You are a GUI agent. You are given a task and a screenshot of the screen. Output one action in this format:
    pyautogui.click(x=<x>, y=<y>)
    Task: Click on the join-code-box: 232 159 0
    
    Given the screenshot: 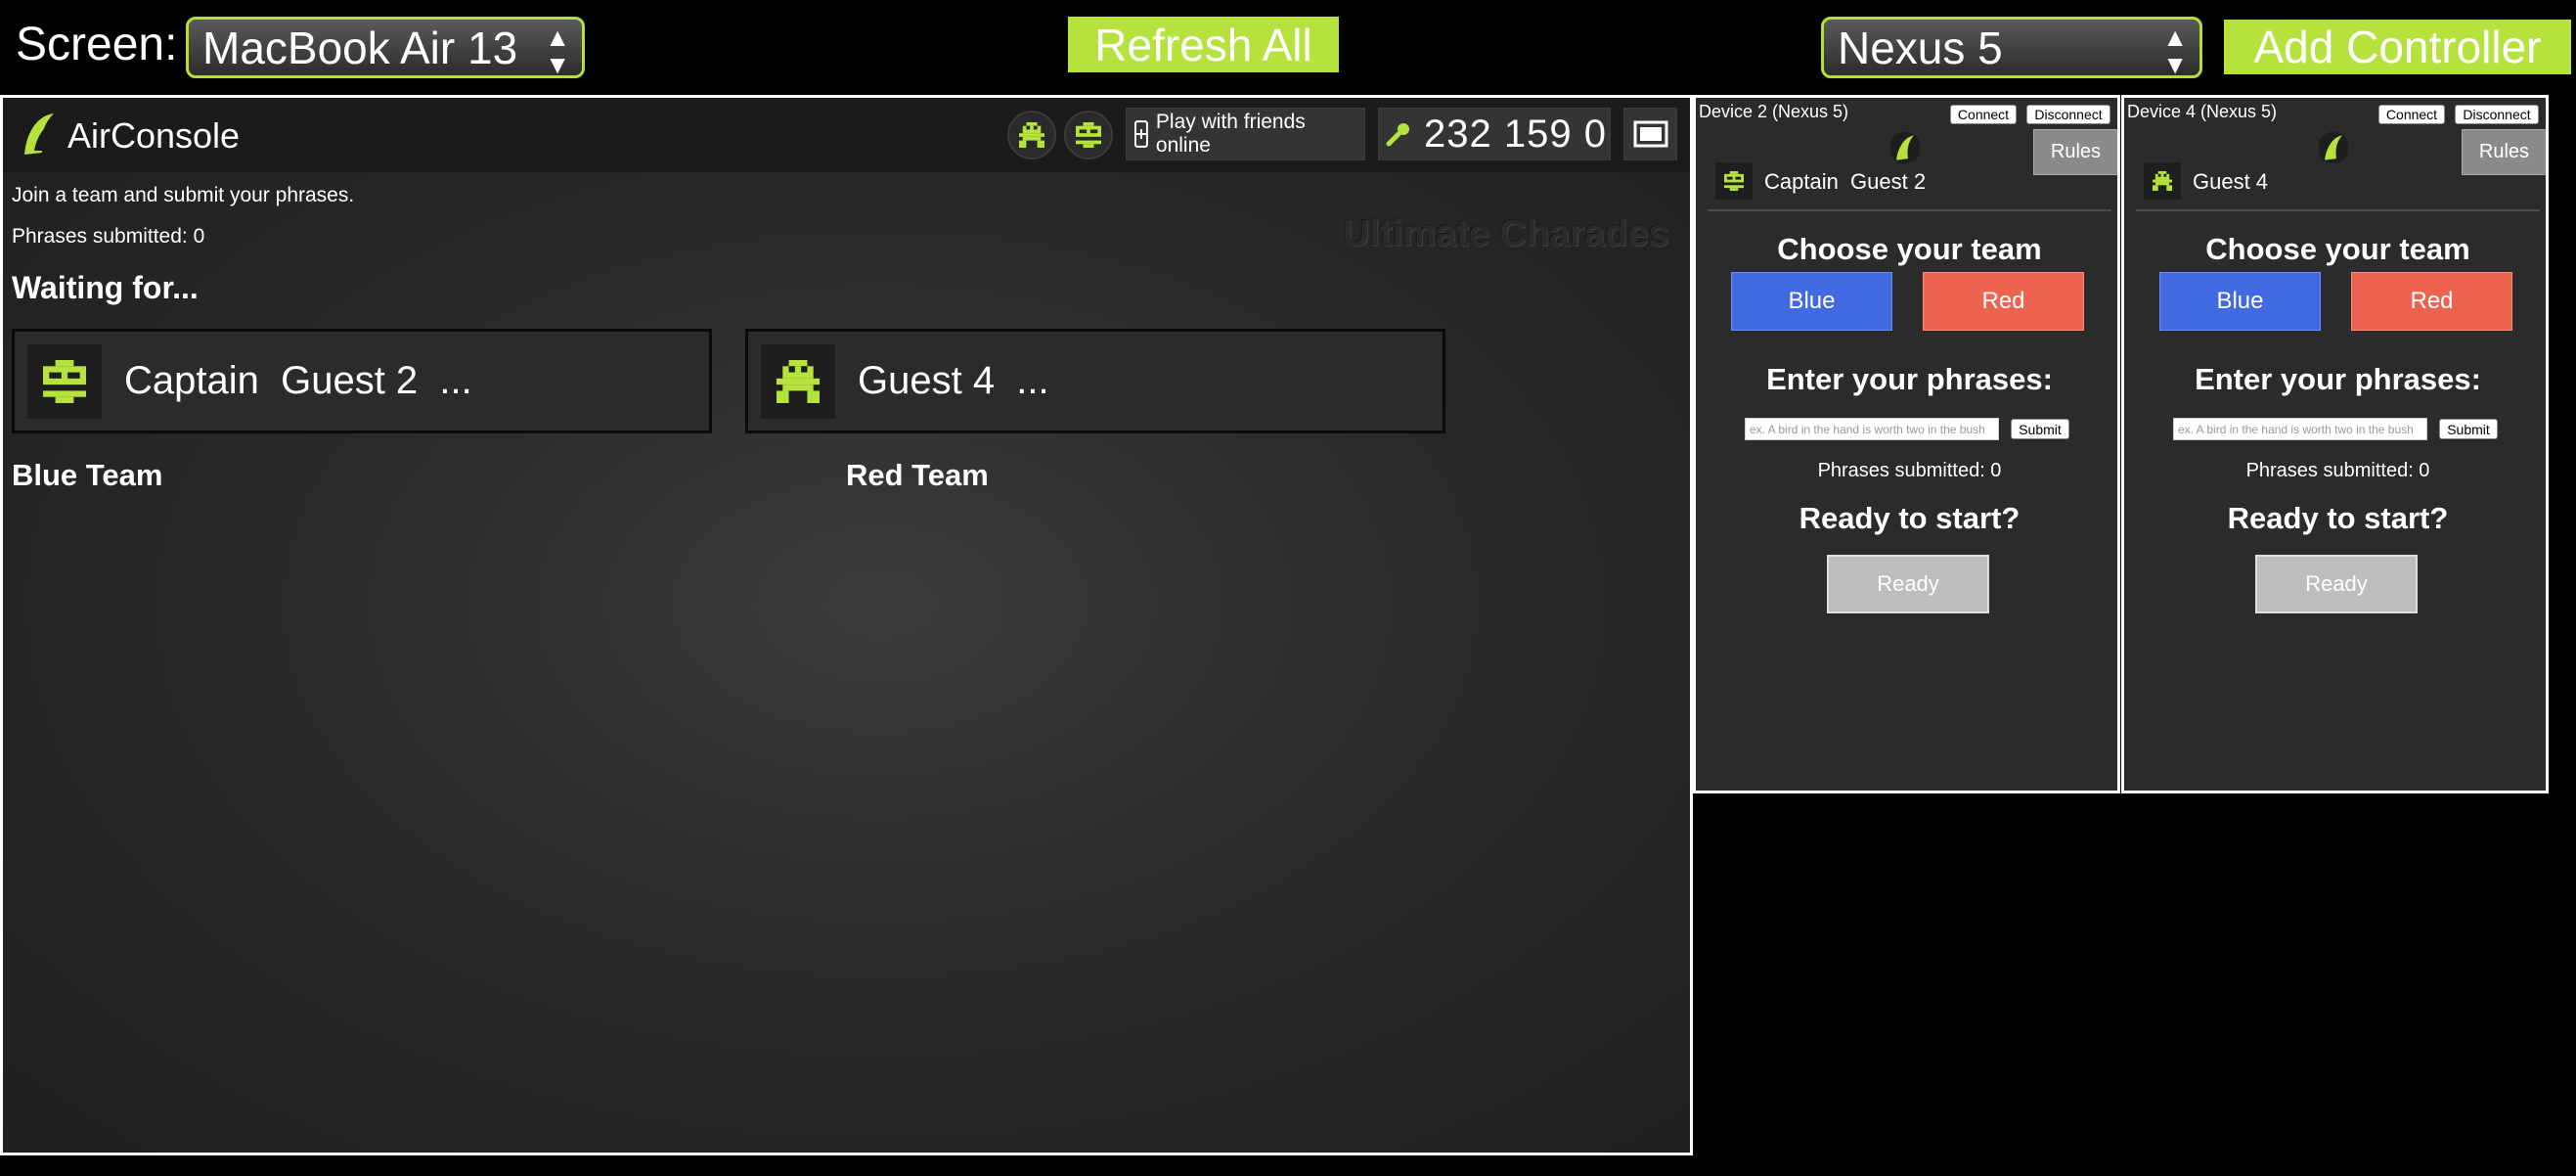 What is the action you would take?
    pyautogui.click(x=1494, y=134)
    